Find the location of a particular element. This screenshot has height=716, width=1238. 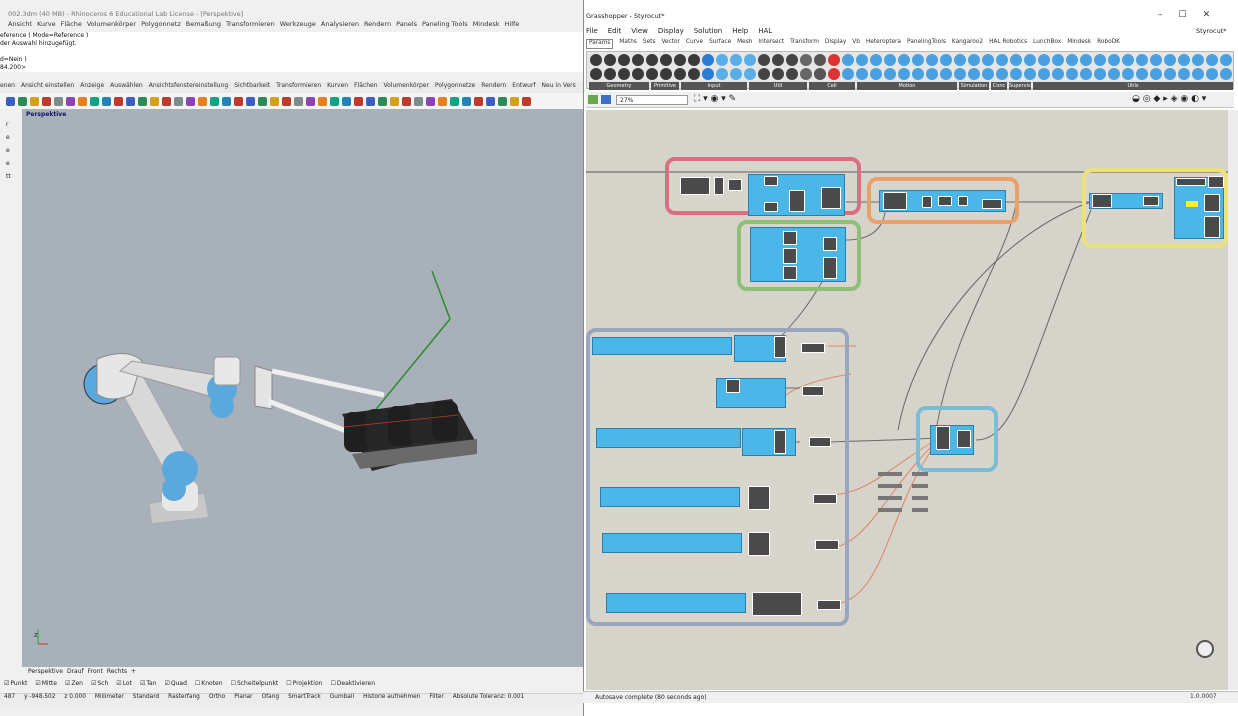

maximize-button: ☐ is located at coordinates (1183, 15).